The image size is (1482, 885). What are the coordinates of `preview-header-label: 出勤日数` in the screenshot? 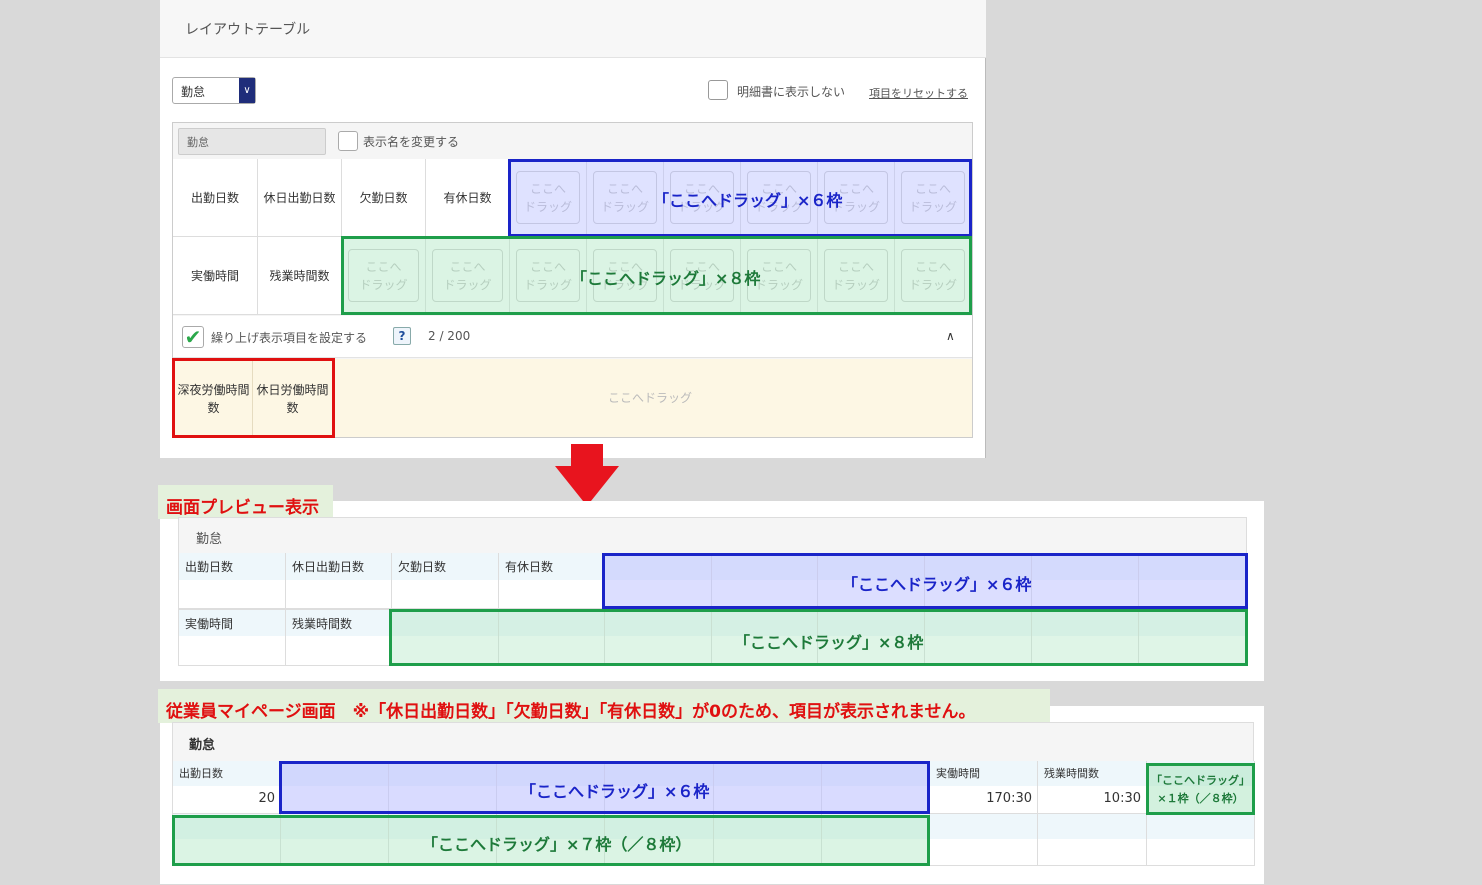 It's located at (209, 567).